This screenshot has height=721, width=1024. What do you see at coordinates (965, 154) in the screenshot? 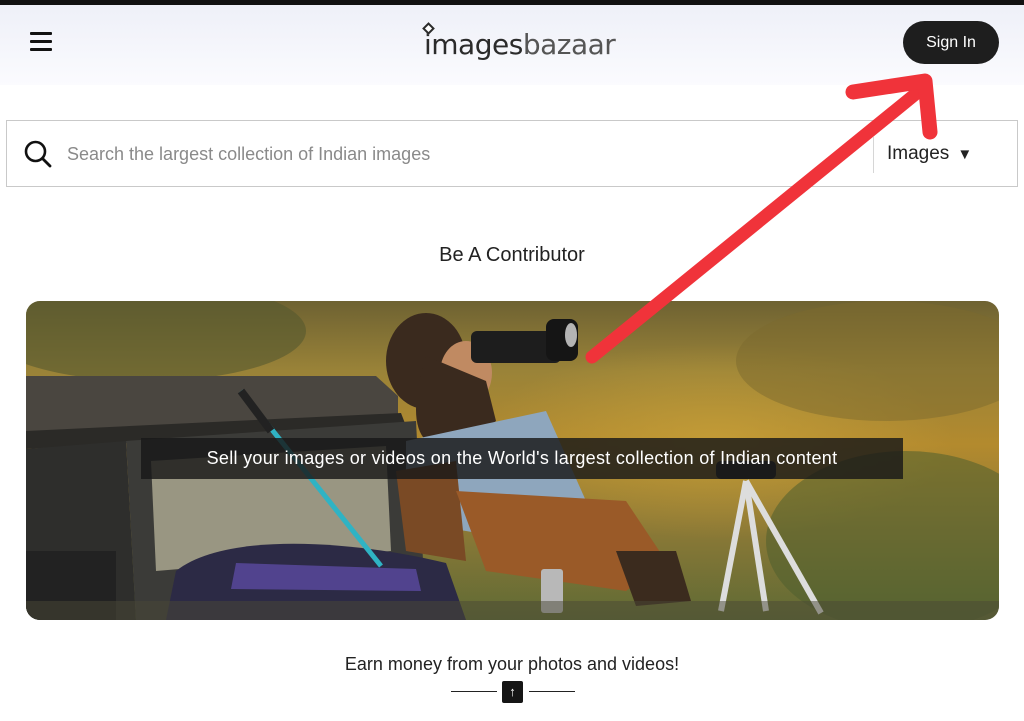
I see `caret-down-icon: ▼` at bounding box center [965, 154].